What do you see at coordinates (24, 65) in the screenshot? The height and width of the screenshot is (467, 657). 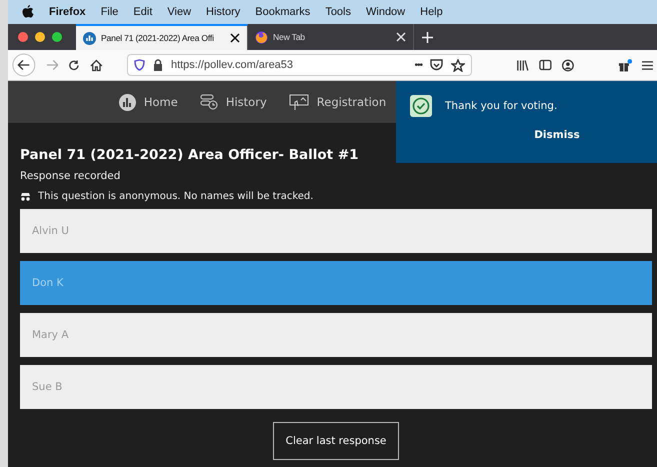 I see `back-icon` at bounding box center [24, 65].